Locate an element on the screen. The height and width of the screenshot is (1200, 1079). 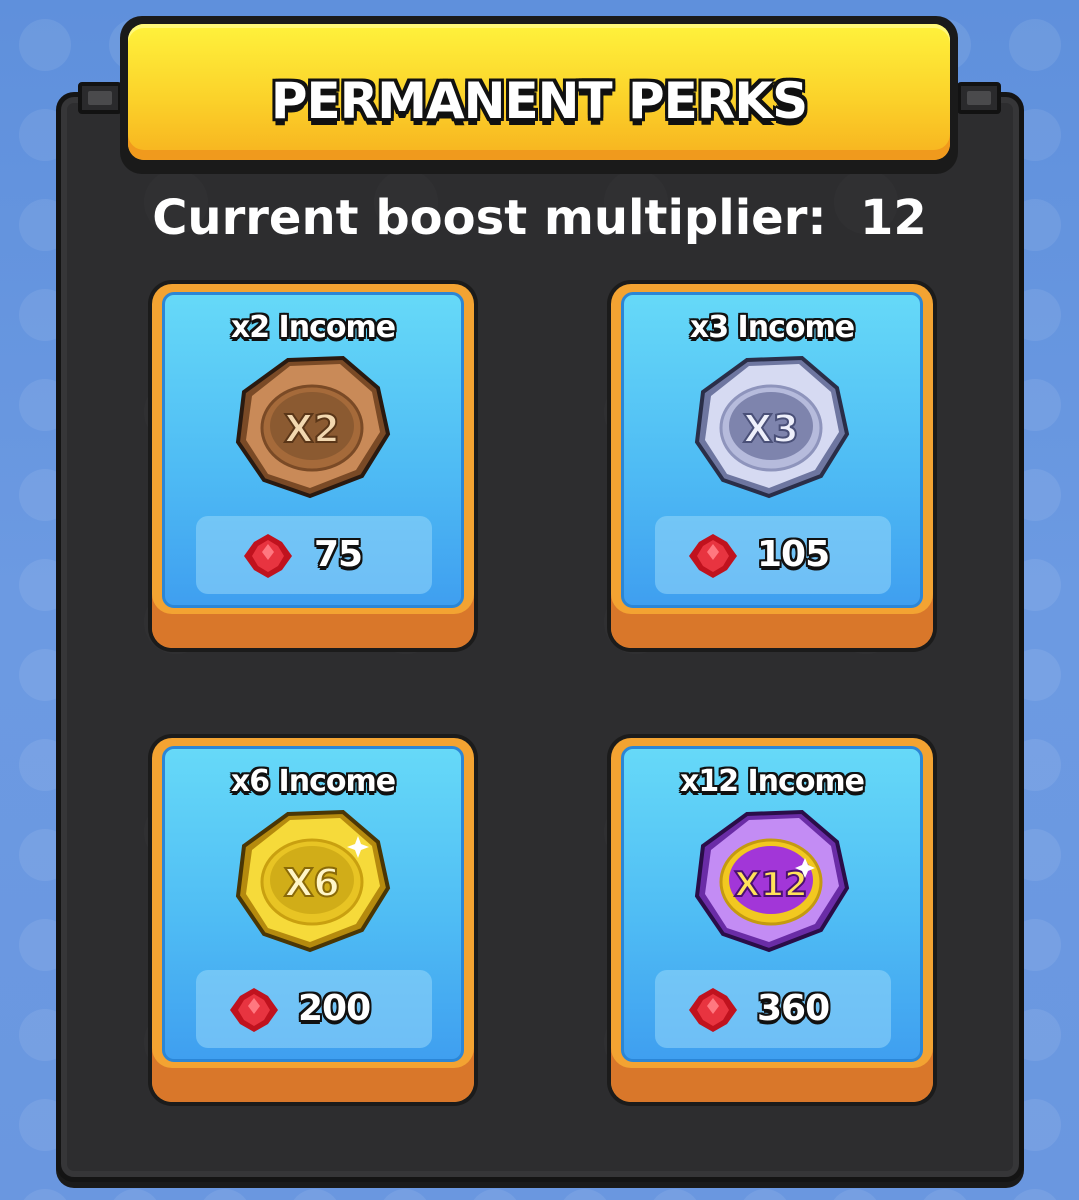
purple-x12-medal-icon: X12 is located at coordinates (772, 881).